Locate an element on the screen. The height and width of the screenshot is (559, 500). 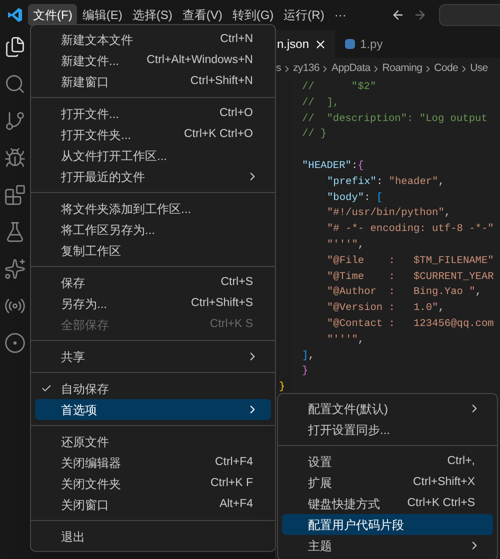
menu-item: 新建文本文件 Ctrl+N is located at coordinates (153, 39).